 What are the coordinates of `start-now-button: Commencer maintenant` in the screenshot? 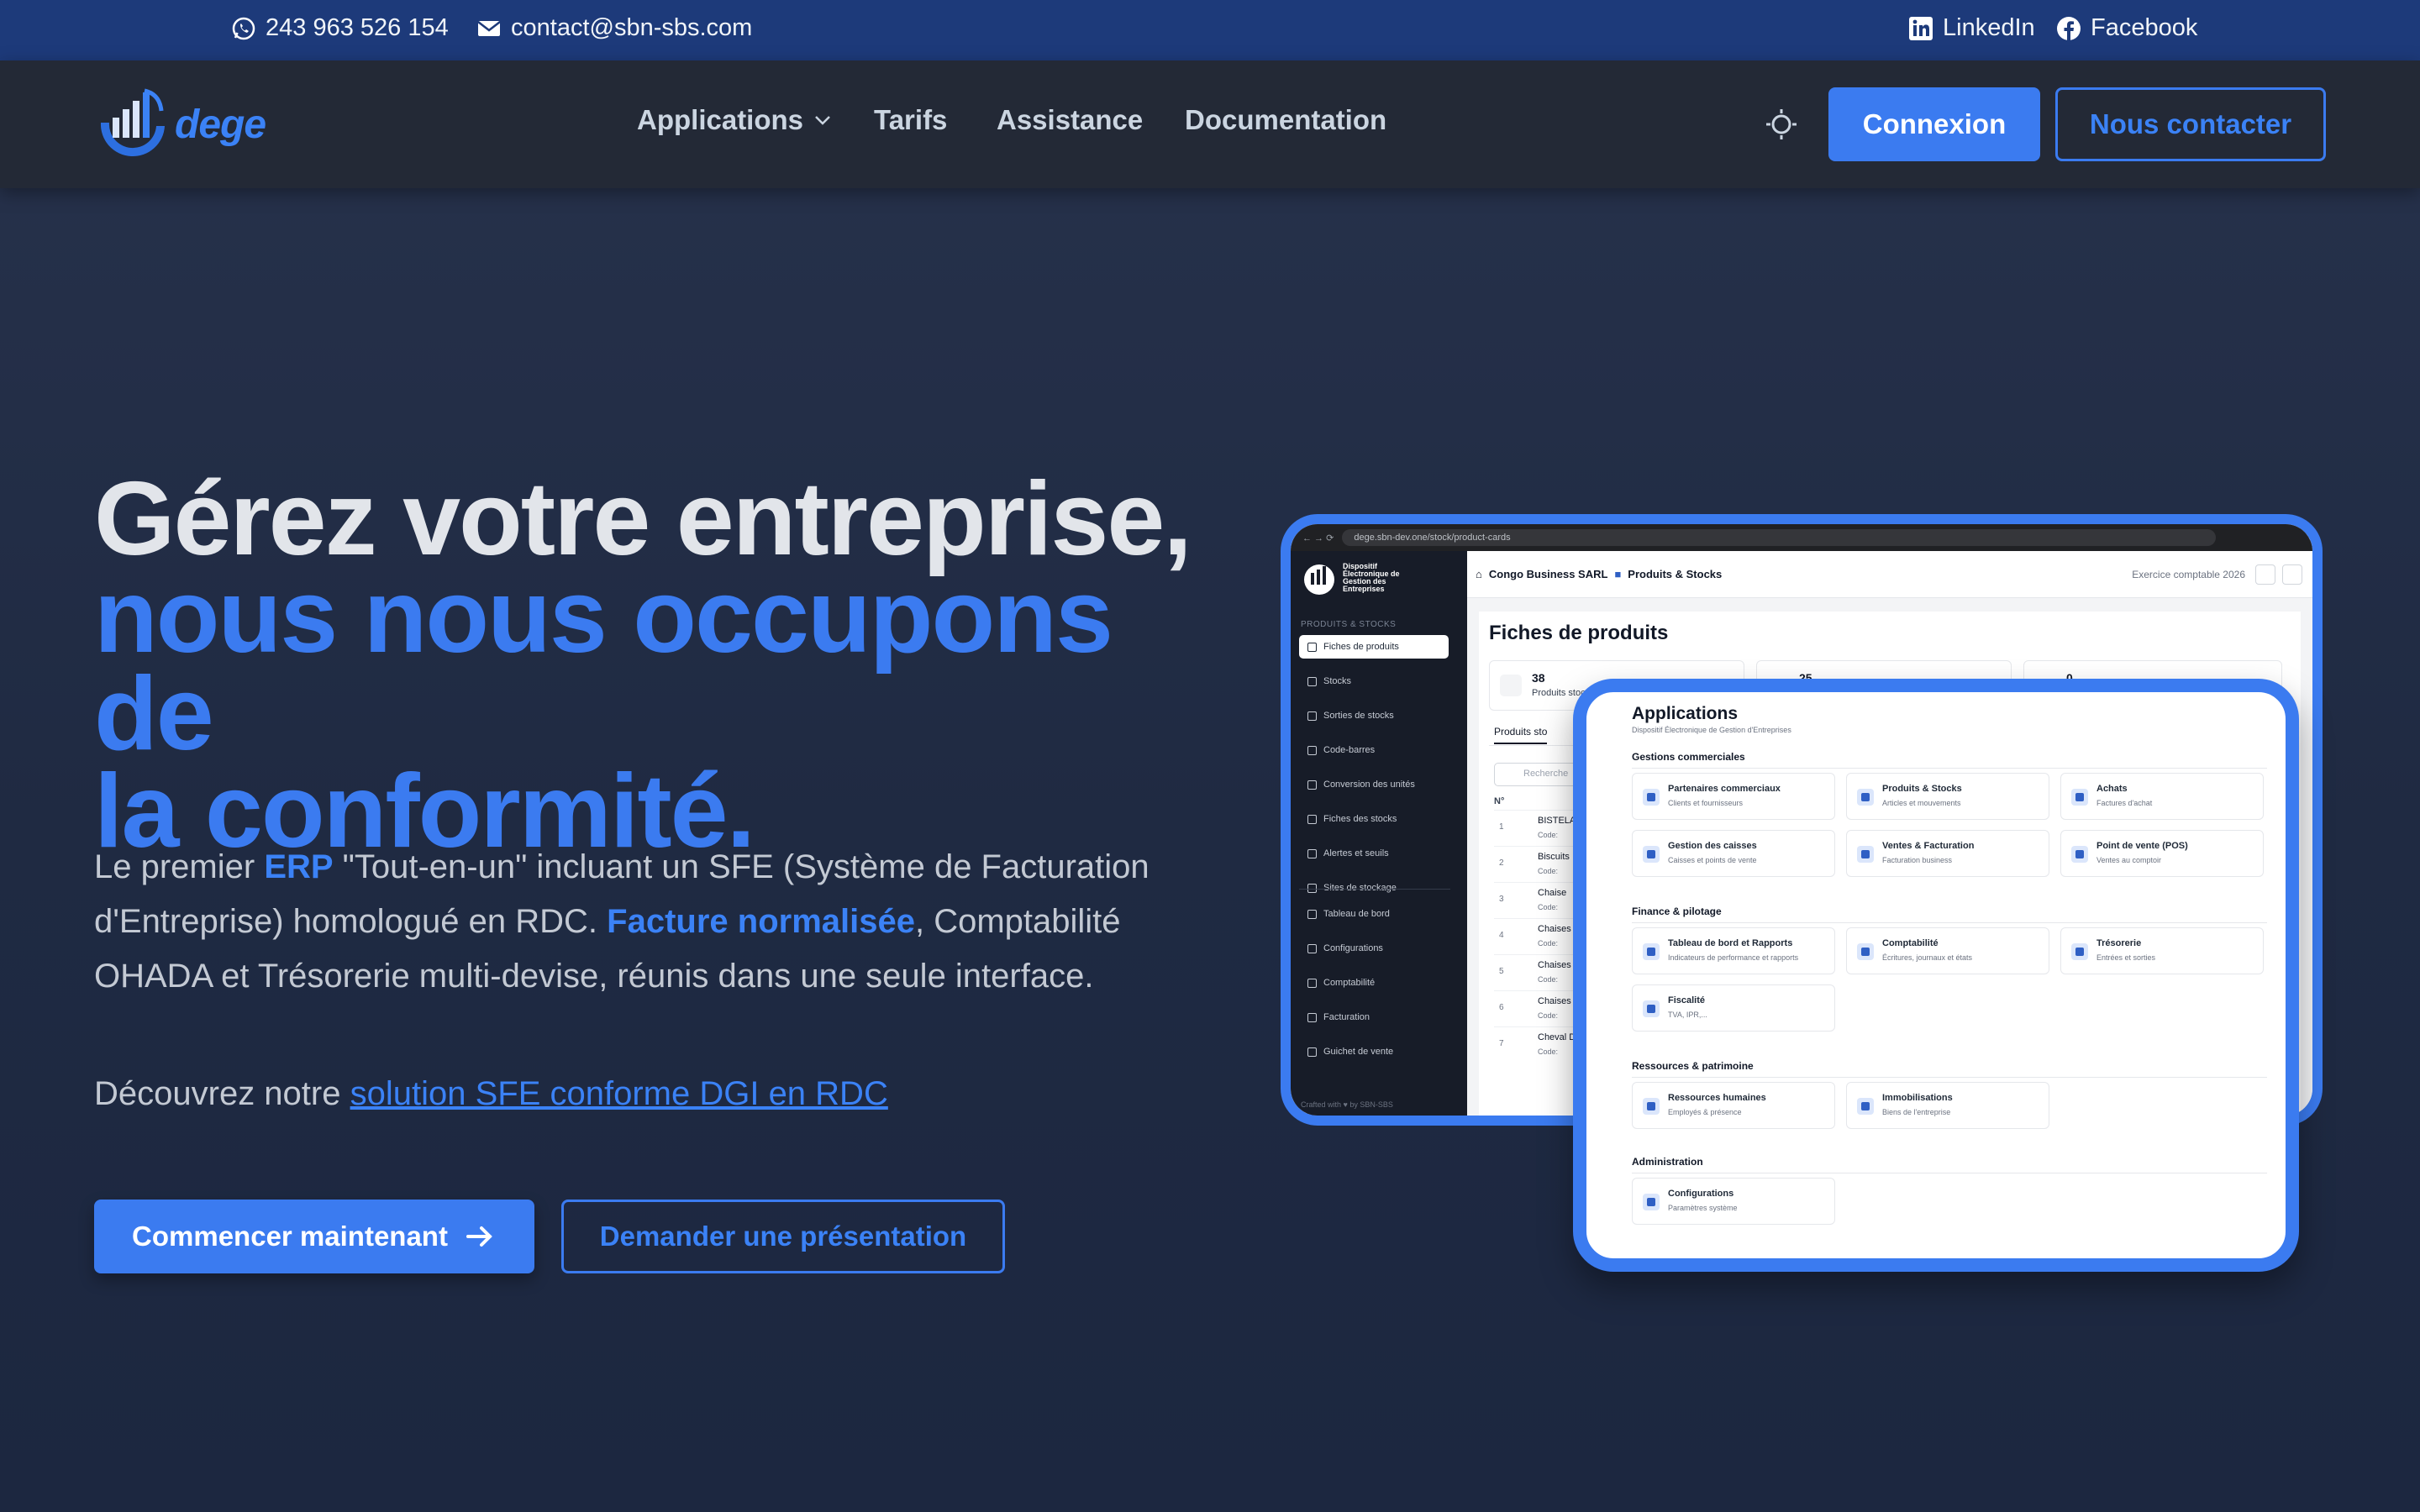 It's located at (314, 1236).